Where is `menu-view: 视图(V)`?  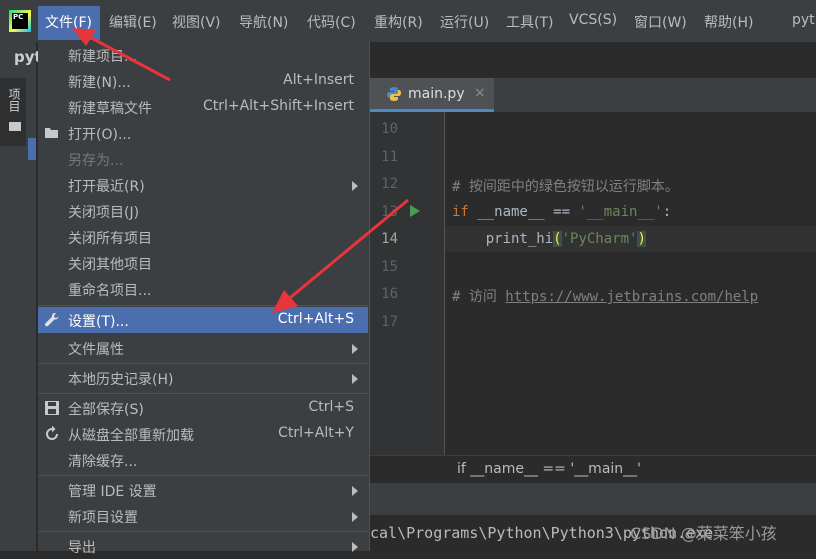 menu-view: 视图(V) is located at coordinates (196, 22).